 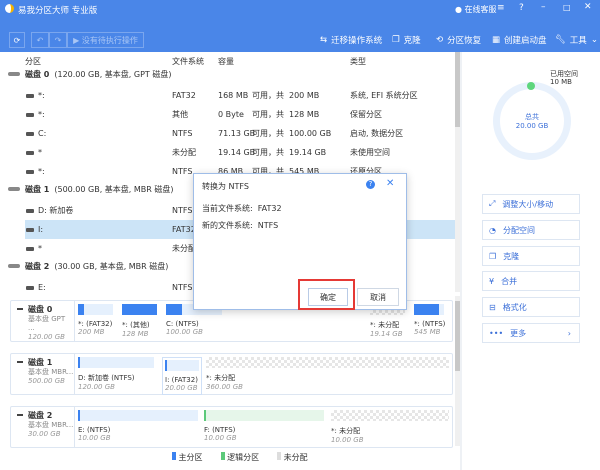 What do you see at coordinates (492, 203) in the screenshot?
I see `resize-icon: ⤢` at bounding box center [492, 203].